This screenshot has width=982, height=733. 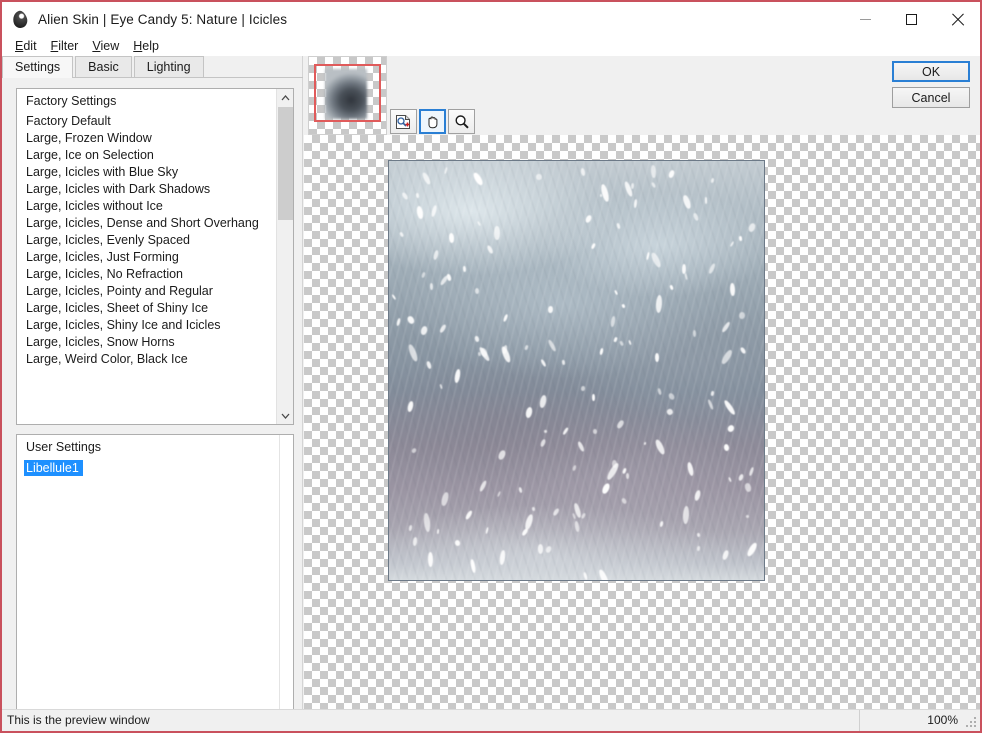 I want to click on chevron-down-icon, so click(x=285, y=415).